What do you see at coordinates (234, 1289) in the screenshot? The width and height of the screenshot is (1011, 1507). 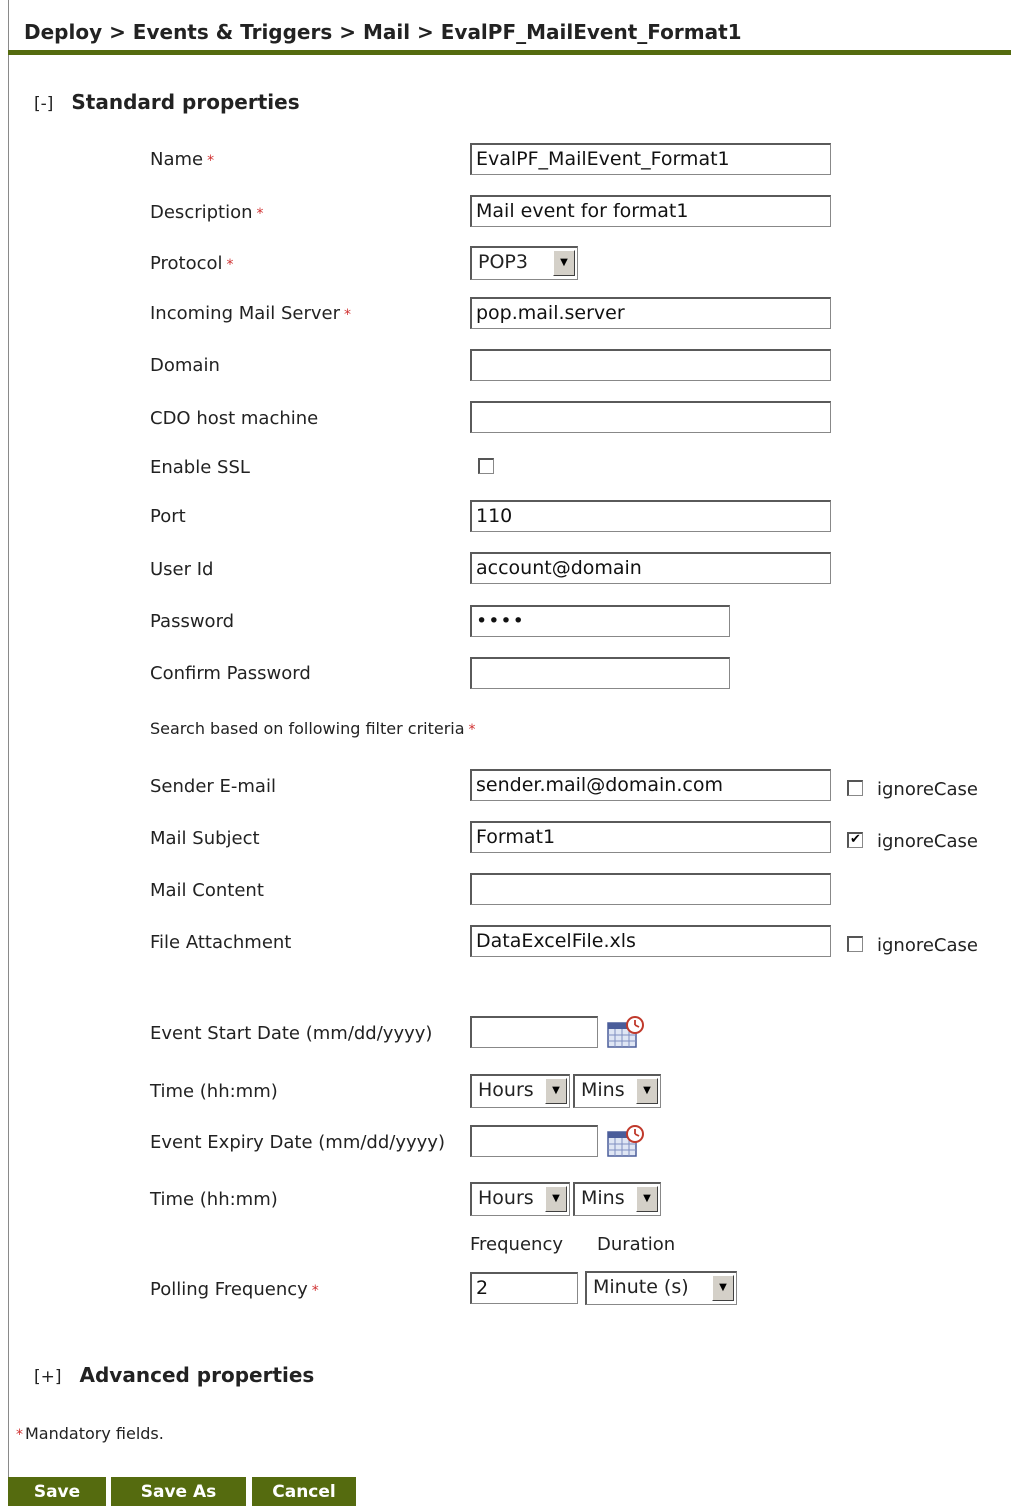 I see `polling-frequency-label: Polling Frequency *` at bounding box center [234, 1289].